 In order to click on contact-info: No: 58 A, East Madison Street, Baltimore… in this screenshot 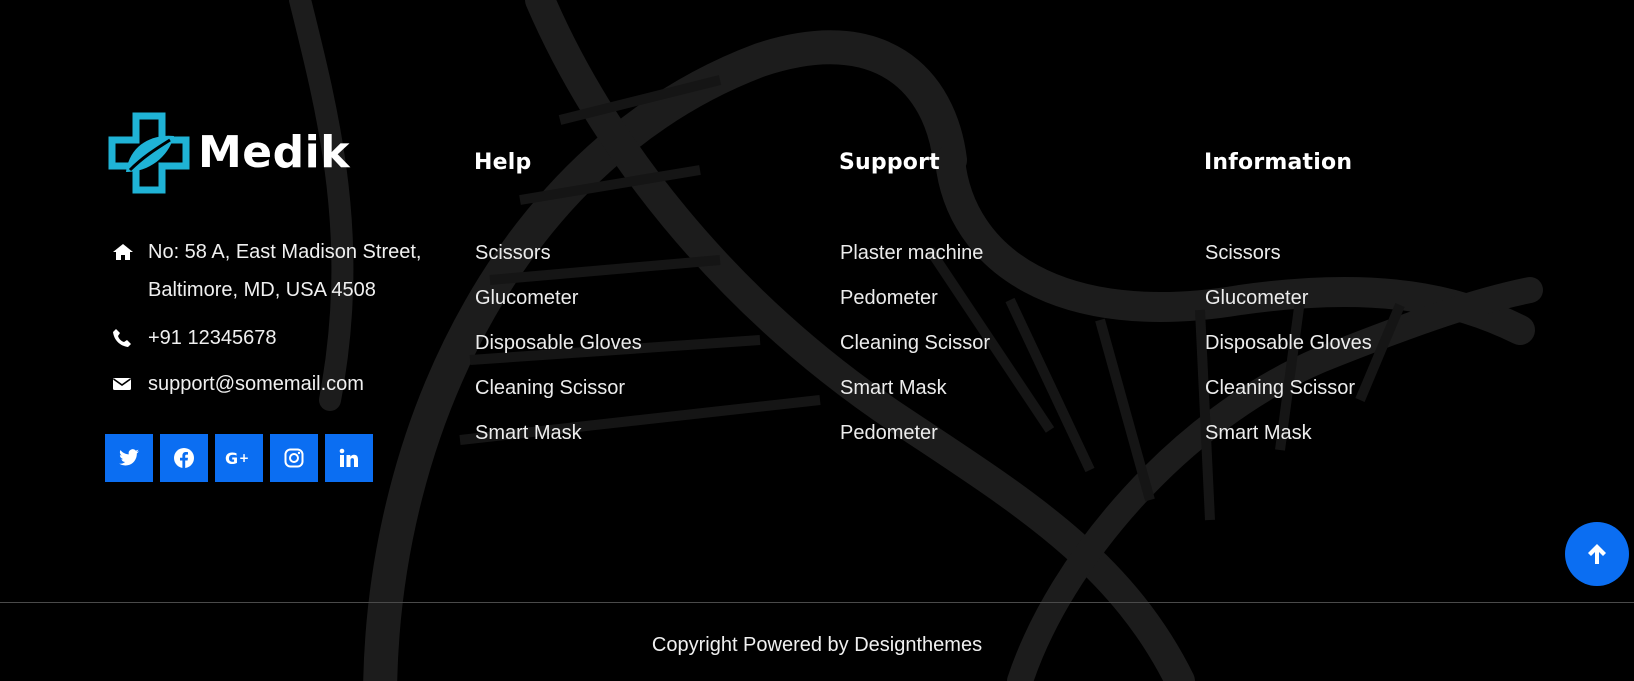, I will do `click(282, 322)`.